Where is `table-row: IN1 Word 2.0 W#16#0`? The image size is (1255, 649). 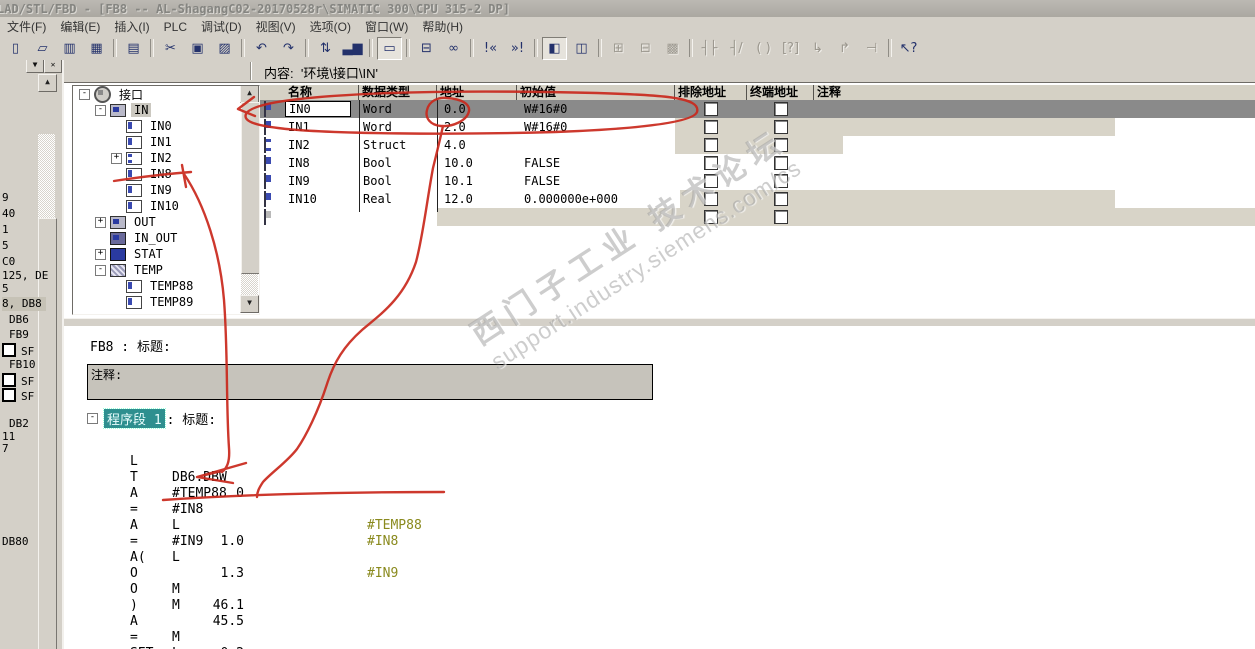 table-row: IN1 Word 2.0 W#16#0 is located at coordinates (757, 127).